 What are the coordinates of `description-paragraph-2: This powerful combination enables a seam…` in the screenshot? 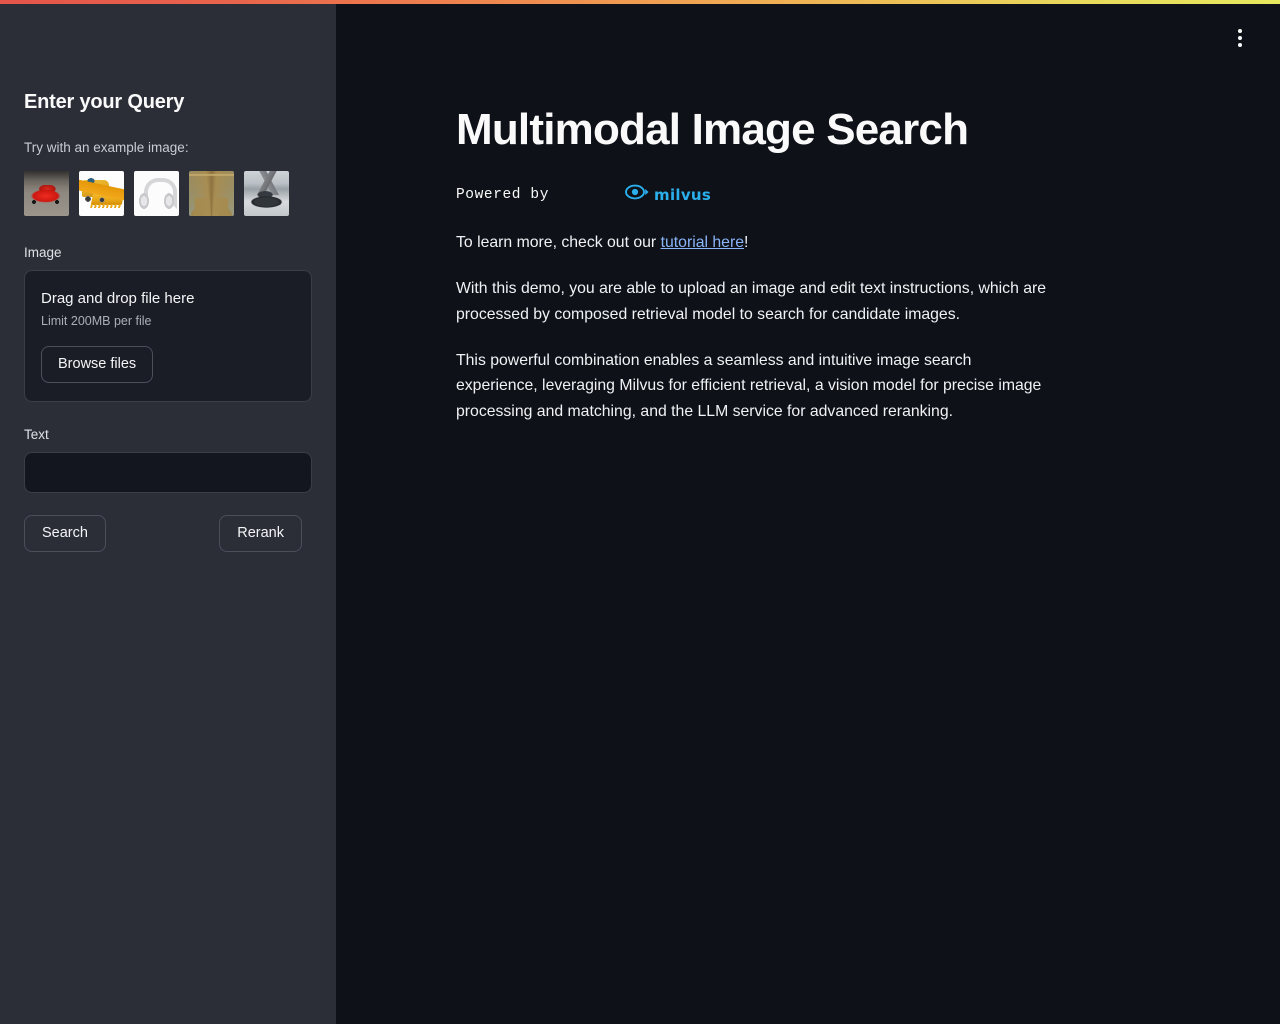 It's located at (749, 385).